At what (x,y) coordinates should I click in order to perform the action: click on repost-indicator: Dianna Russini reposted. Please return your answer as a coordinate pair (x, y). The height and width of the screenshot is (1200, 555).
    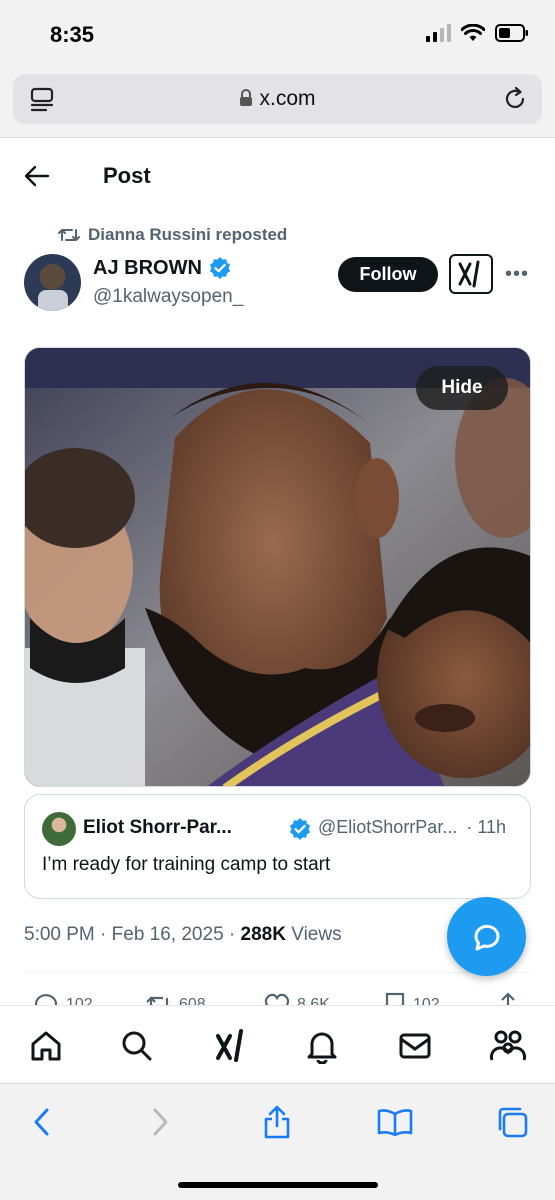
    Looking at the image, I should click on (172, 235).